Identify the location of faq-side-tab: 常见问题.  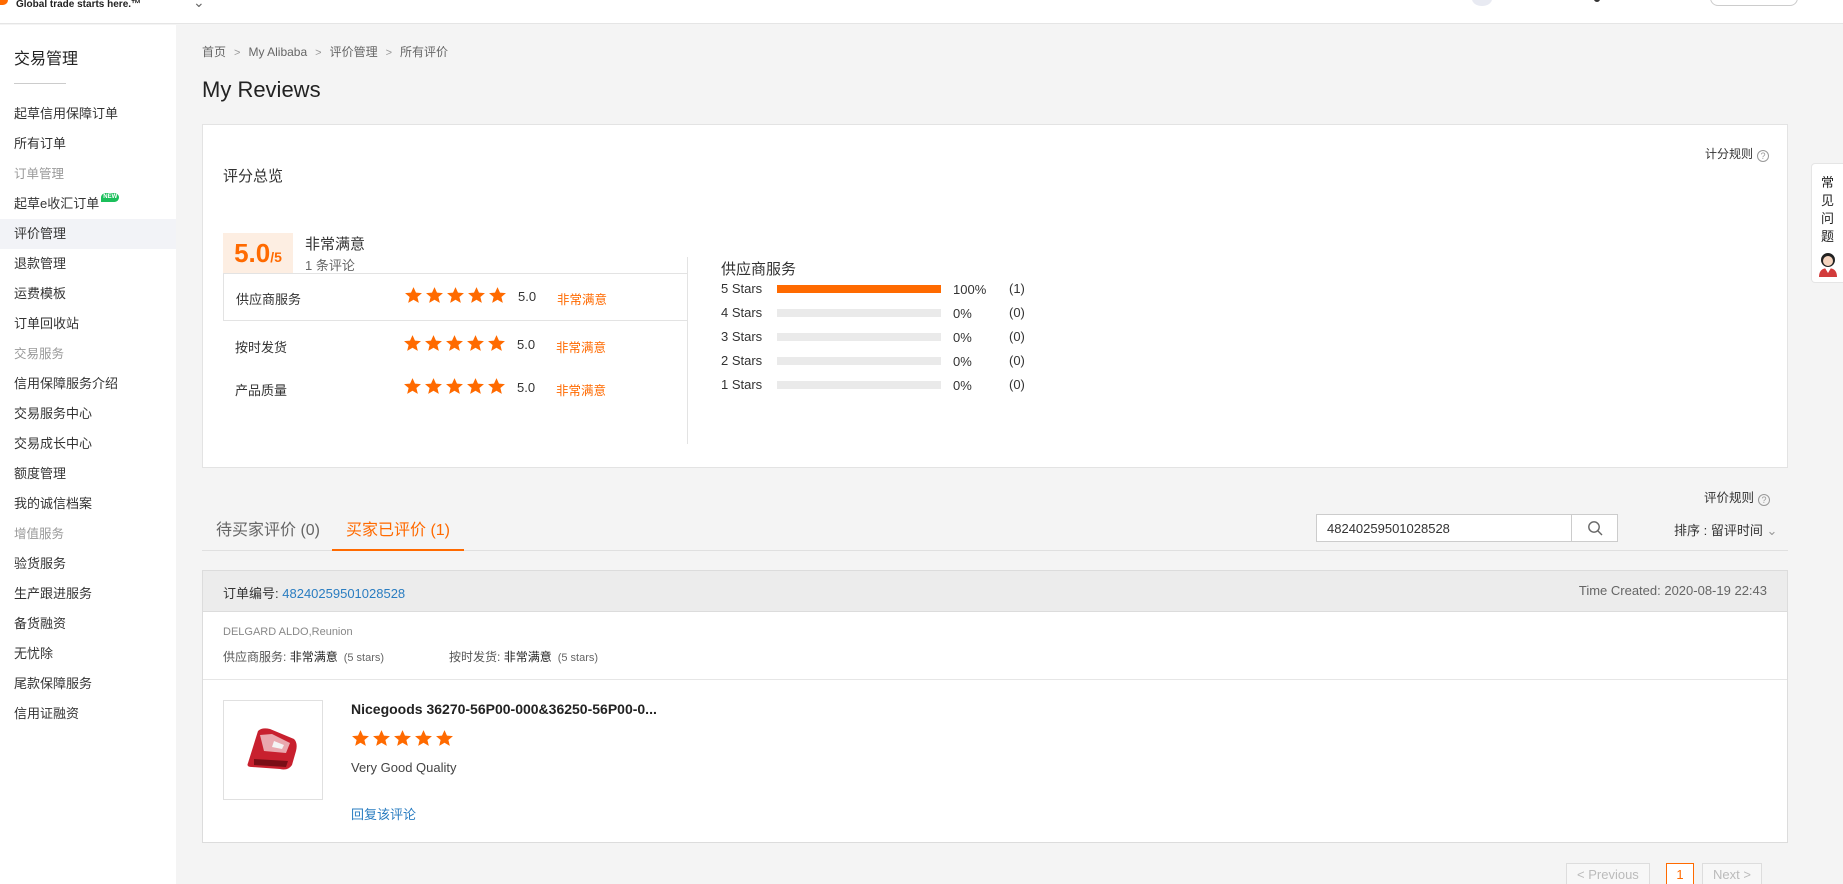
(1827, 223).